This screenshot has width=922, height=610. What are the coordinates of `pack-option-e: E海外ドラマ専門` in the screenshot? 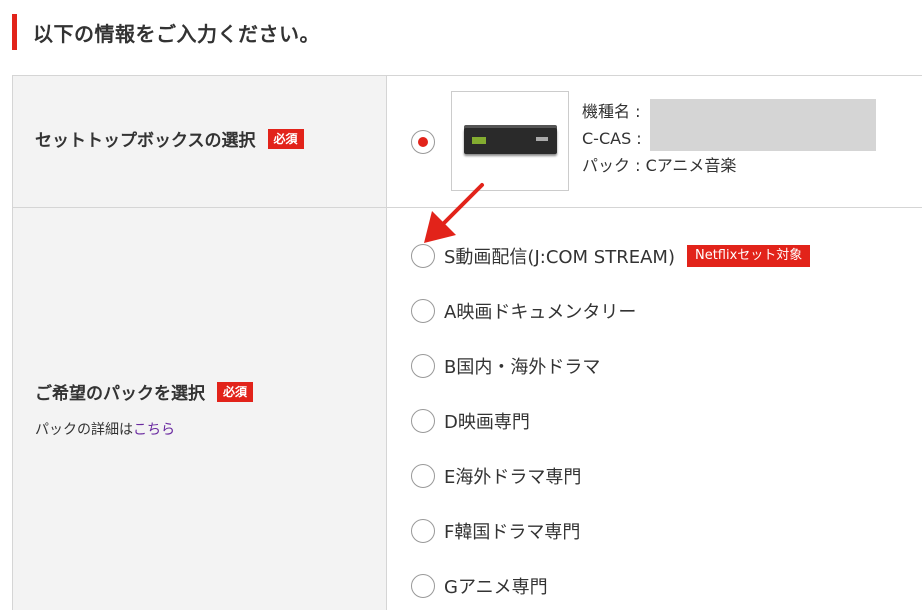 It's located at (496, 476).